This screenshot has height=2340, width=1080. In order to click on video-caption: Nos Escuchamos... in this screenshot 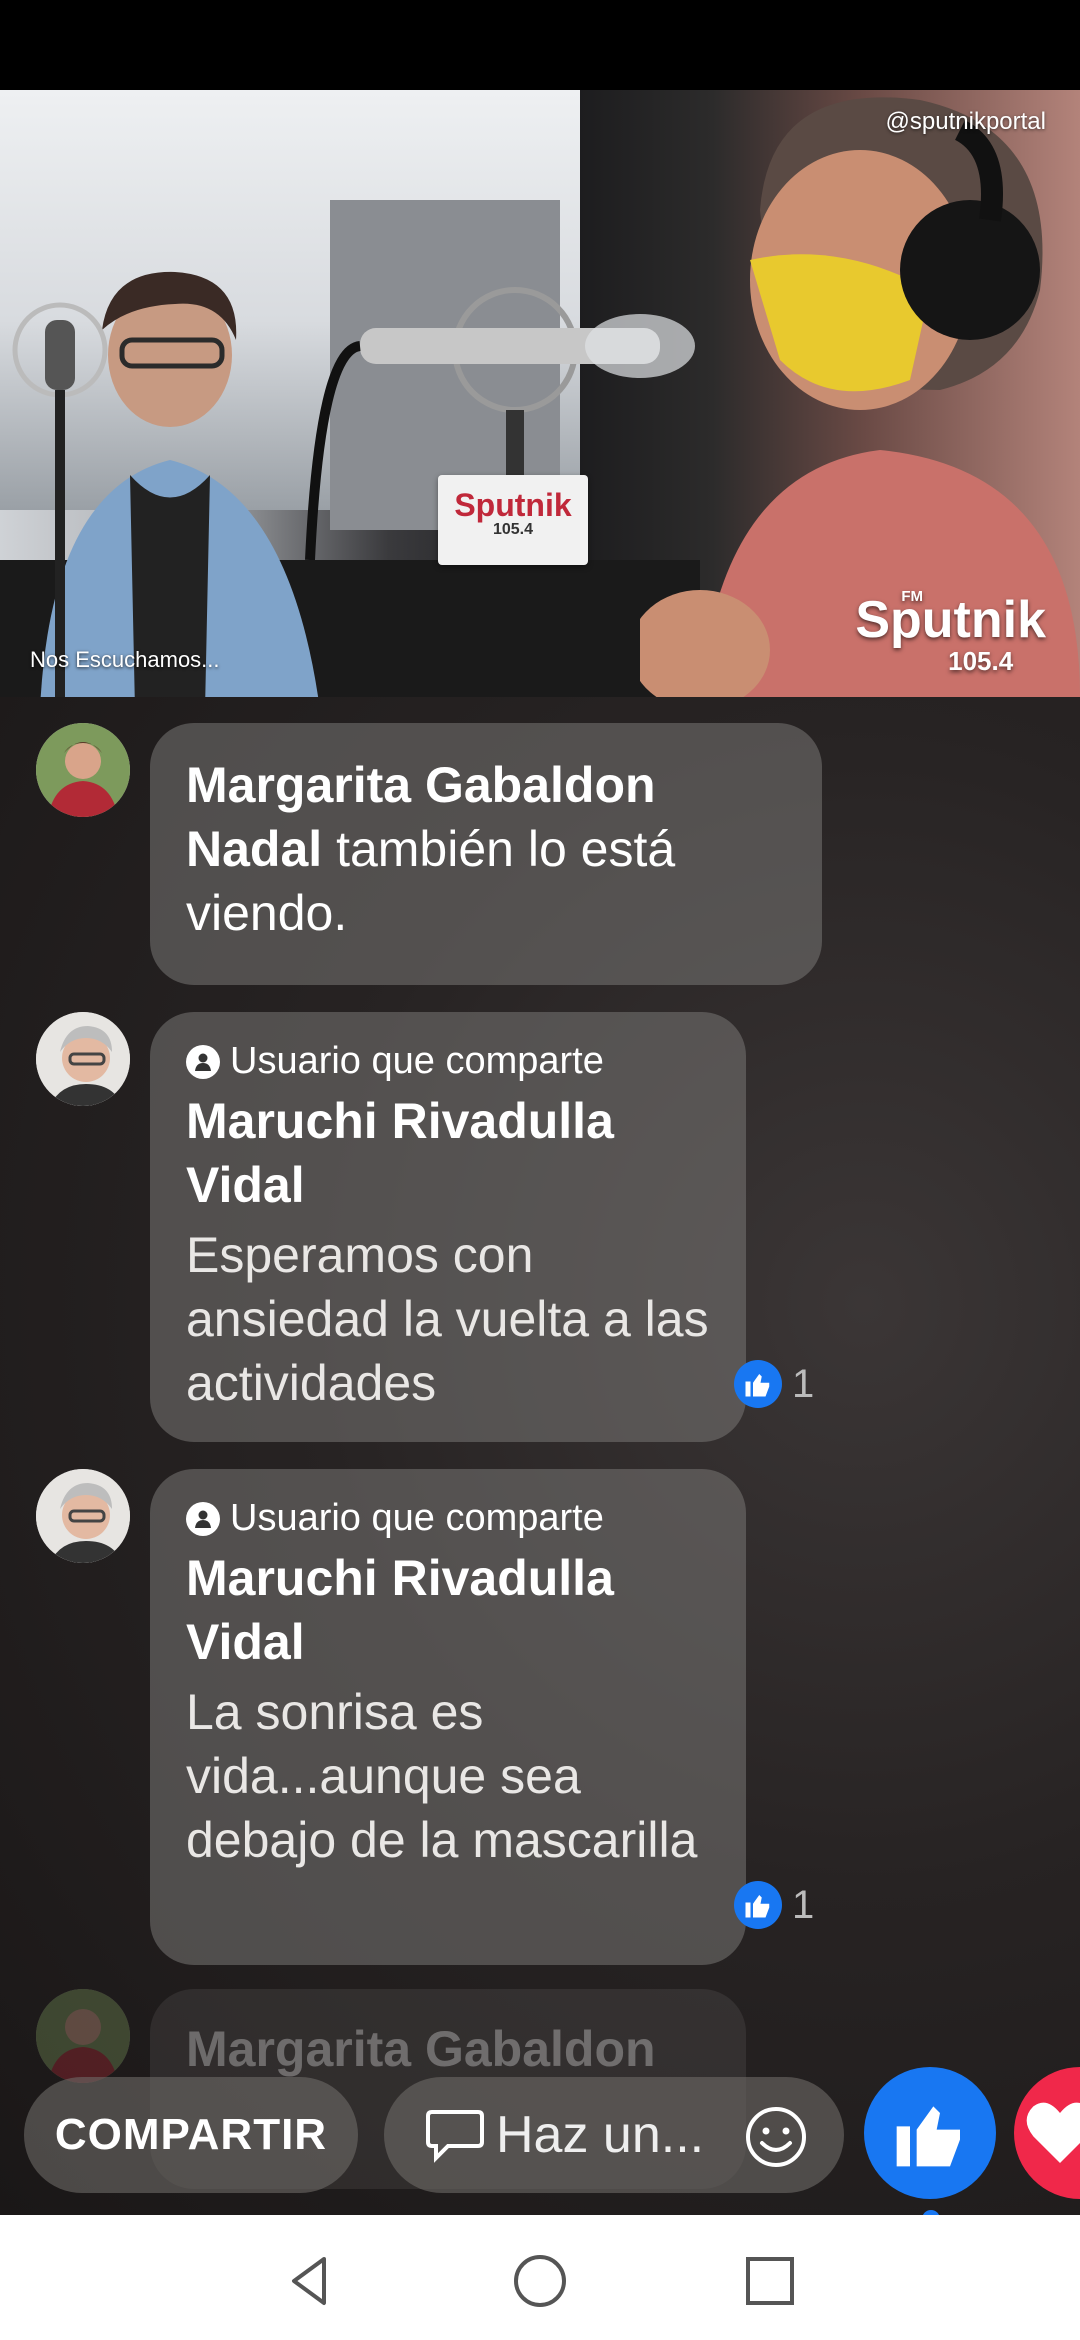, I will do `click(125, 659)`.